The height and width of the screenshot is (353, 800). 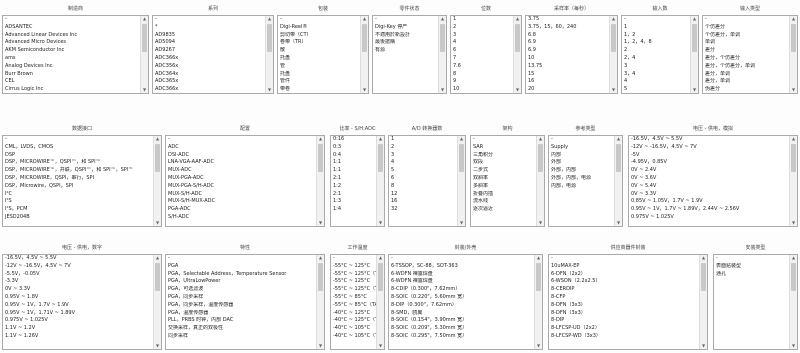 What do you see at coordinates (319, 28) in the screenshot?
I see `filter-option: Digi-Reel®` at bounding box center [319, 28].